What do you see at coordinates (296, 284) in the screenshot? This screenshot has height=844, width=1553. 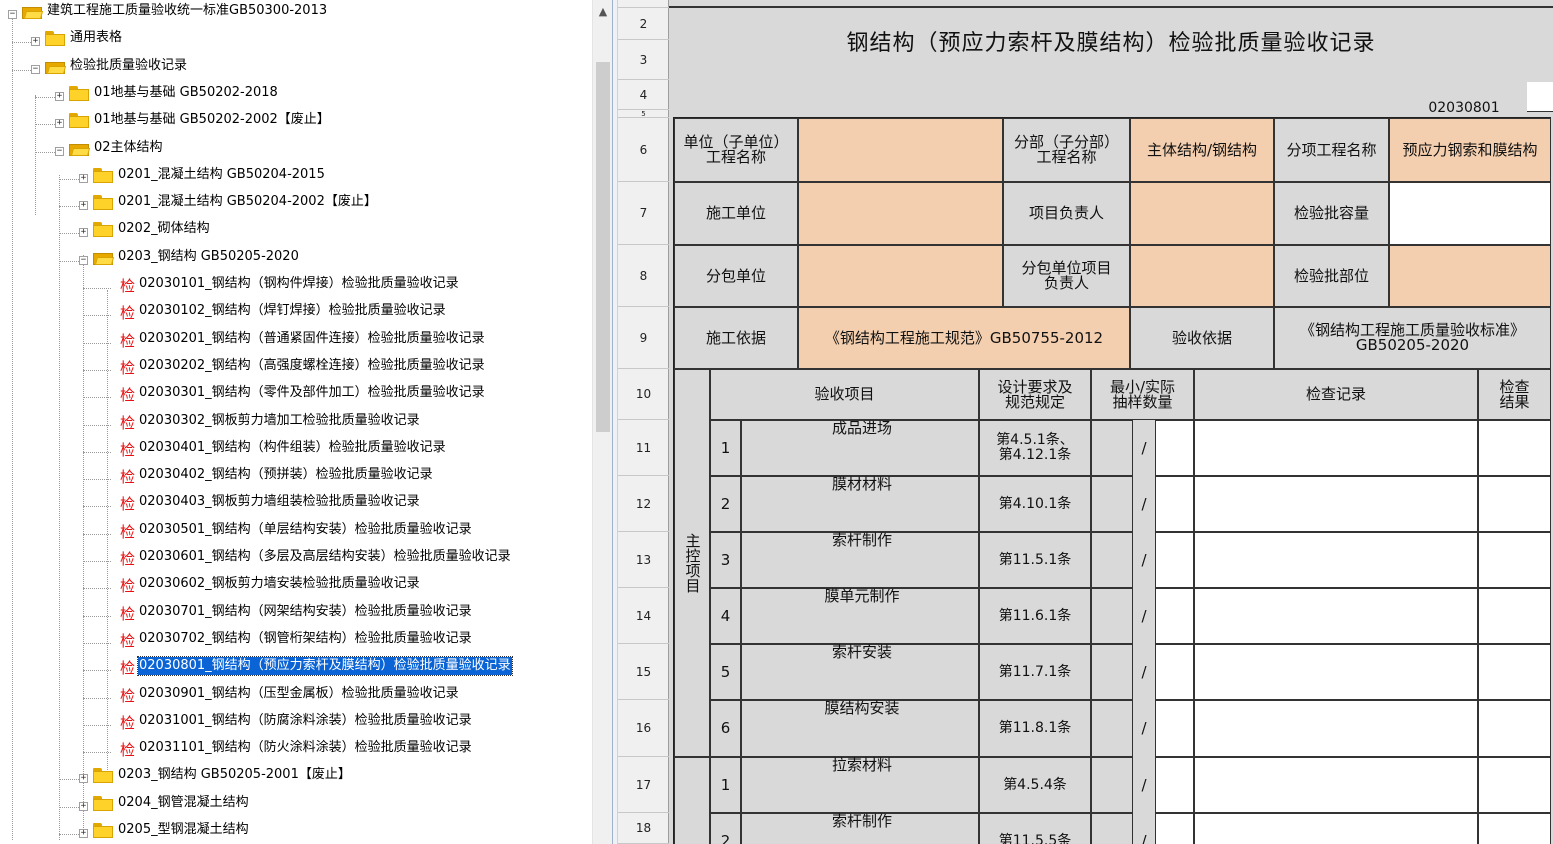 I see `tree-leaf-item: 检 02030101_钢结构（钢构件焊接）检验批质量验收记录` at bounding box center [296, 284].